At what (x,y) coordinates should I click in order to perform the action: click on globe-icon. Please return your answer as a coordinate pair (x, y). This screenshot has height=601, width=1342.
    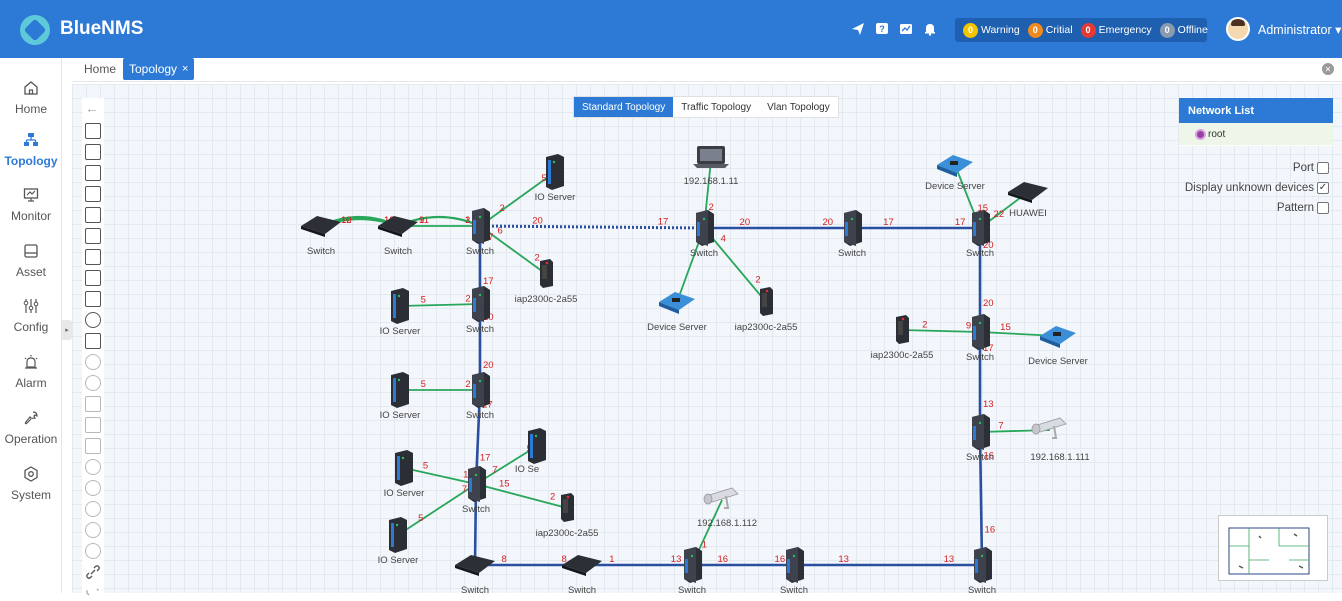
    Looking at the image, I should click on (93, 383).